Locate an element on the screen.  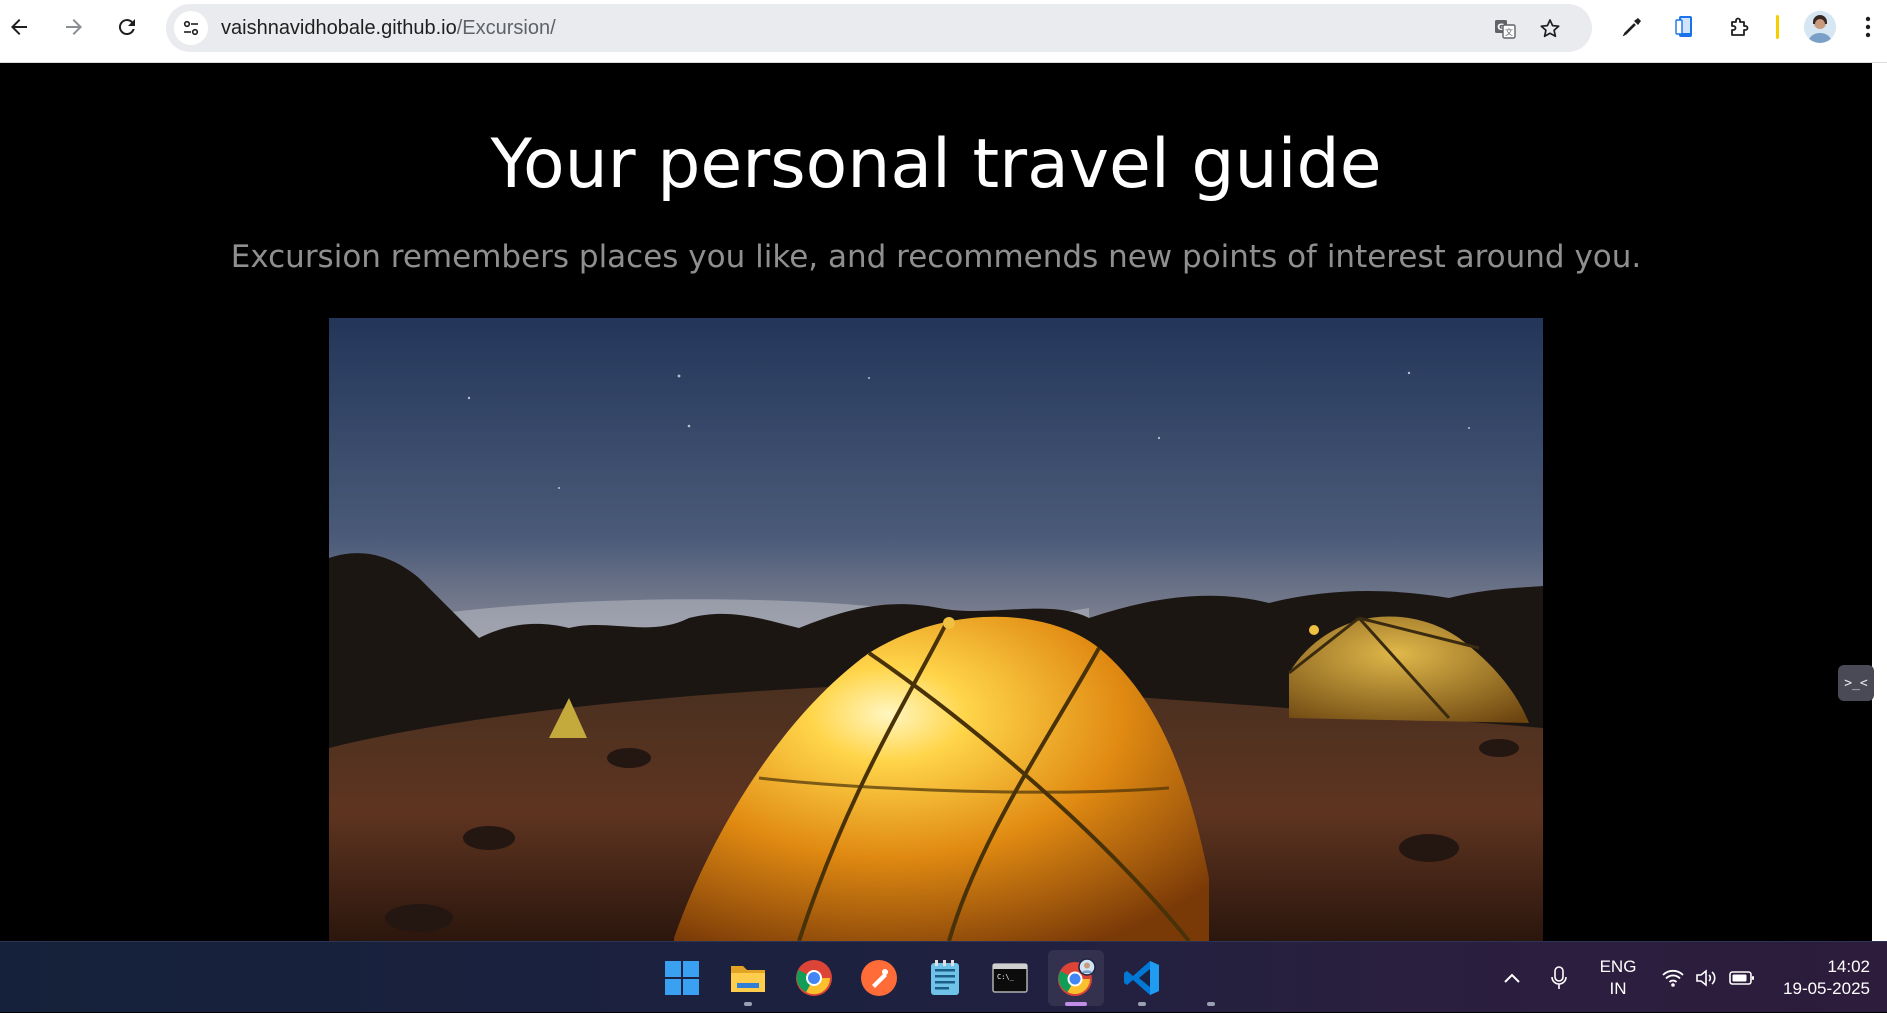
taskbar-app-terminal: C:\_ is located at coordinates (1010, 978).